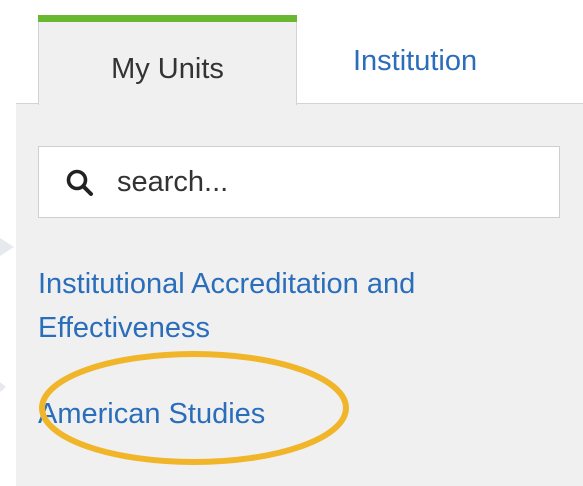 This screenshot has width=583, height=486. What do you see at coordinates (79, 182) in the screenshot?
I see `search-icon` at bounding box center [79, 182].